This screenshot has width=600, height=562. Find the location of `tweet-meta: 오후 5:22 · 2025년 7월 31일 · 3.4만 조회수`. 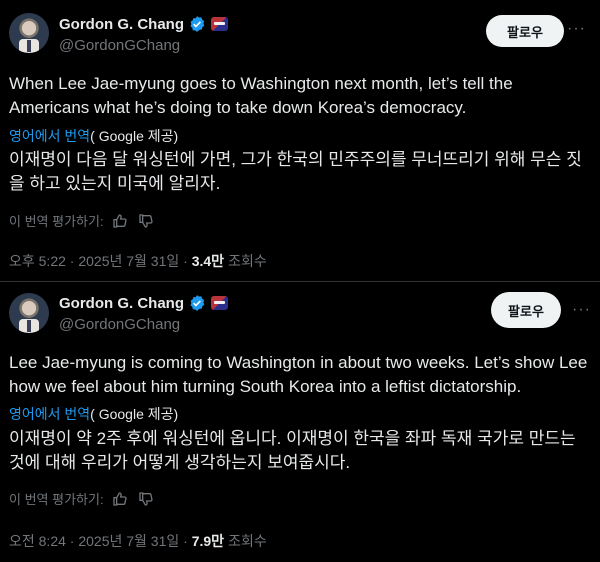

tweet-meta: 오후 5:22 · 2025년 7월 31일 · 3.4만 조회수 is located at coordinates (138, 261).